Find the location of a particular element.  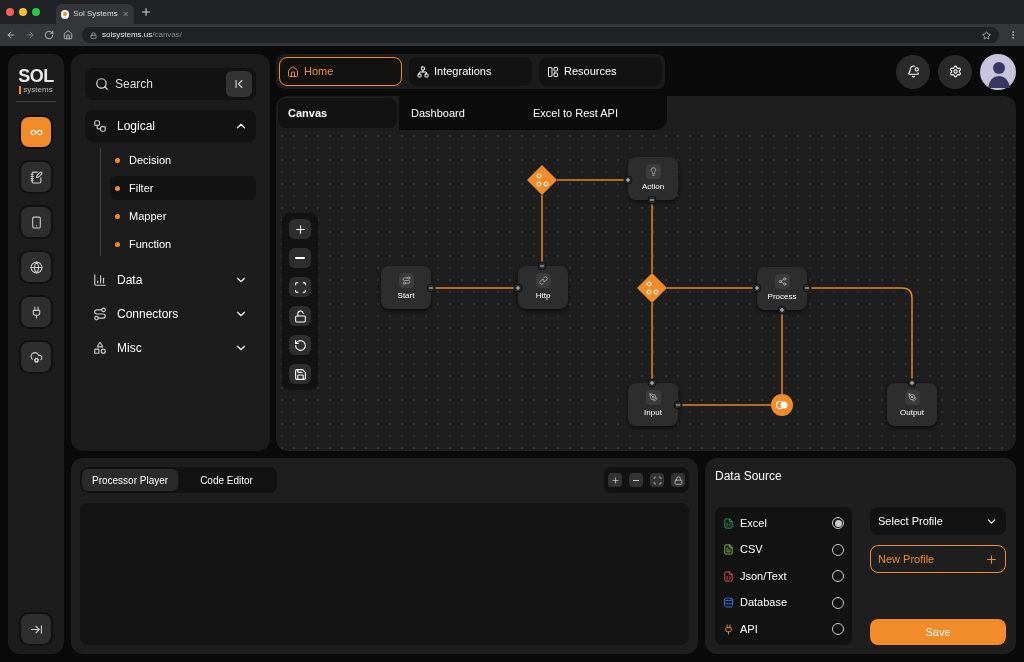

workflow-icon is located at coordinates (100, 126).